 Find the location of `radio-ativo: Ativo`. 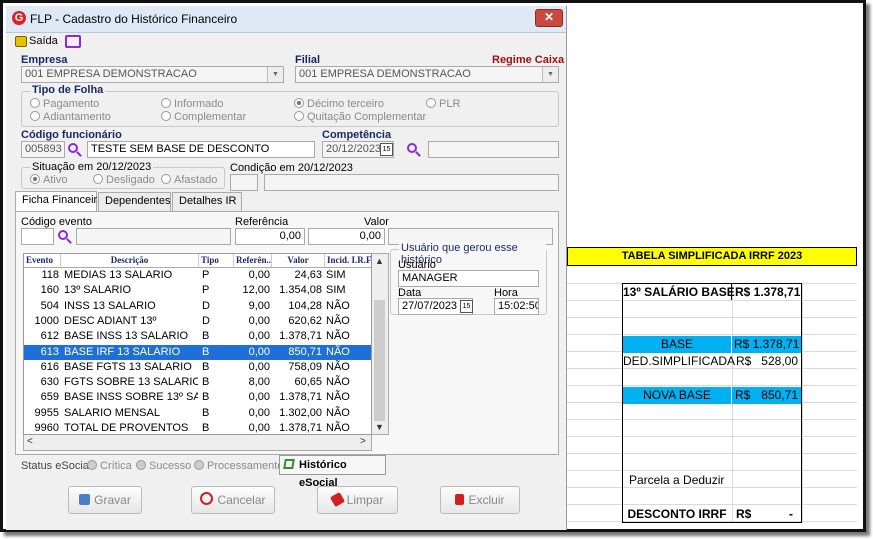

radio-ativo: Ativo is located at coordinates (48, 180).